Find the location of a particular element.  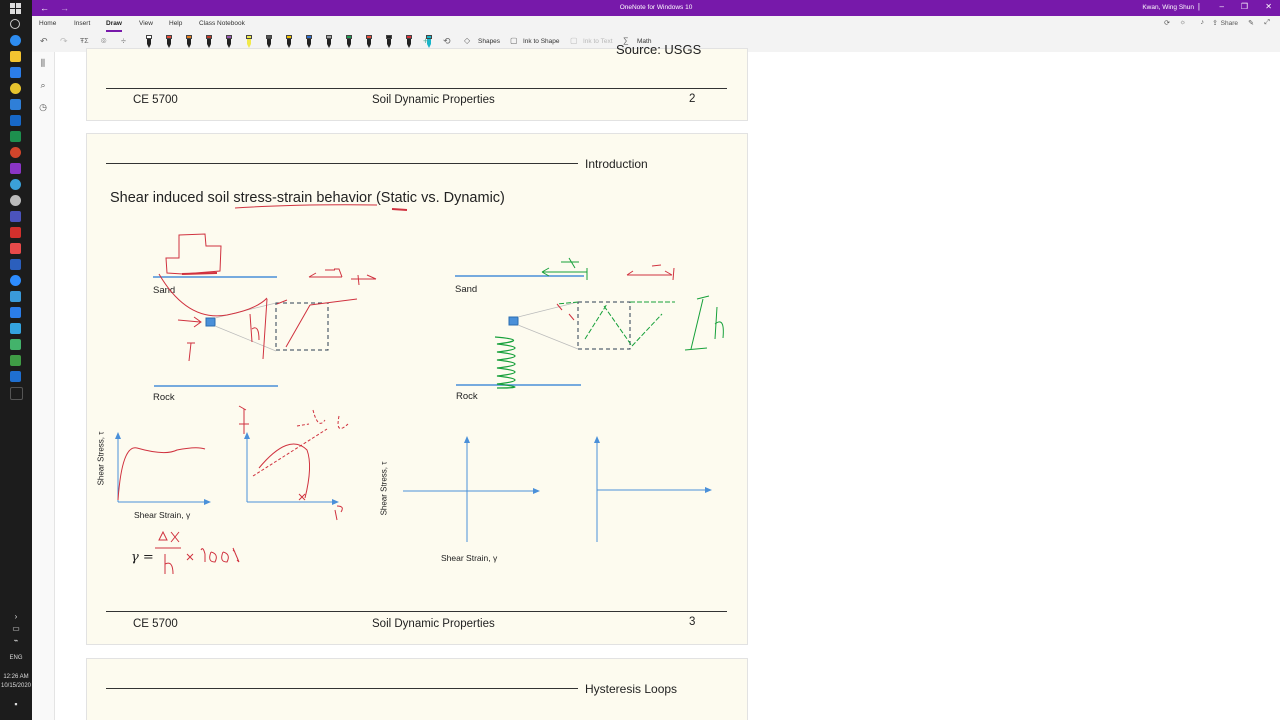

tab-draw: Draw is located at coordinates (114, 26).